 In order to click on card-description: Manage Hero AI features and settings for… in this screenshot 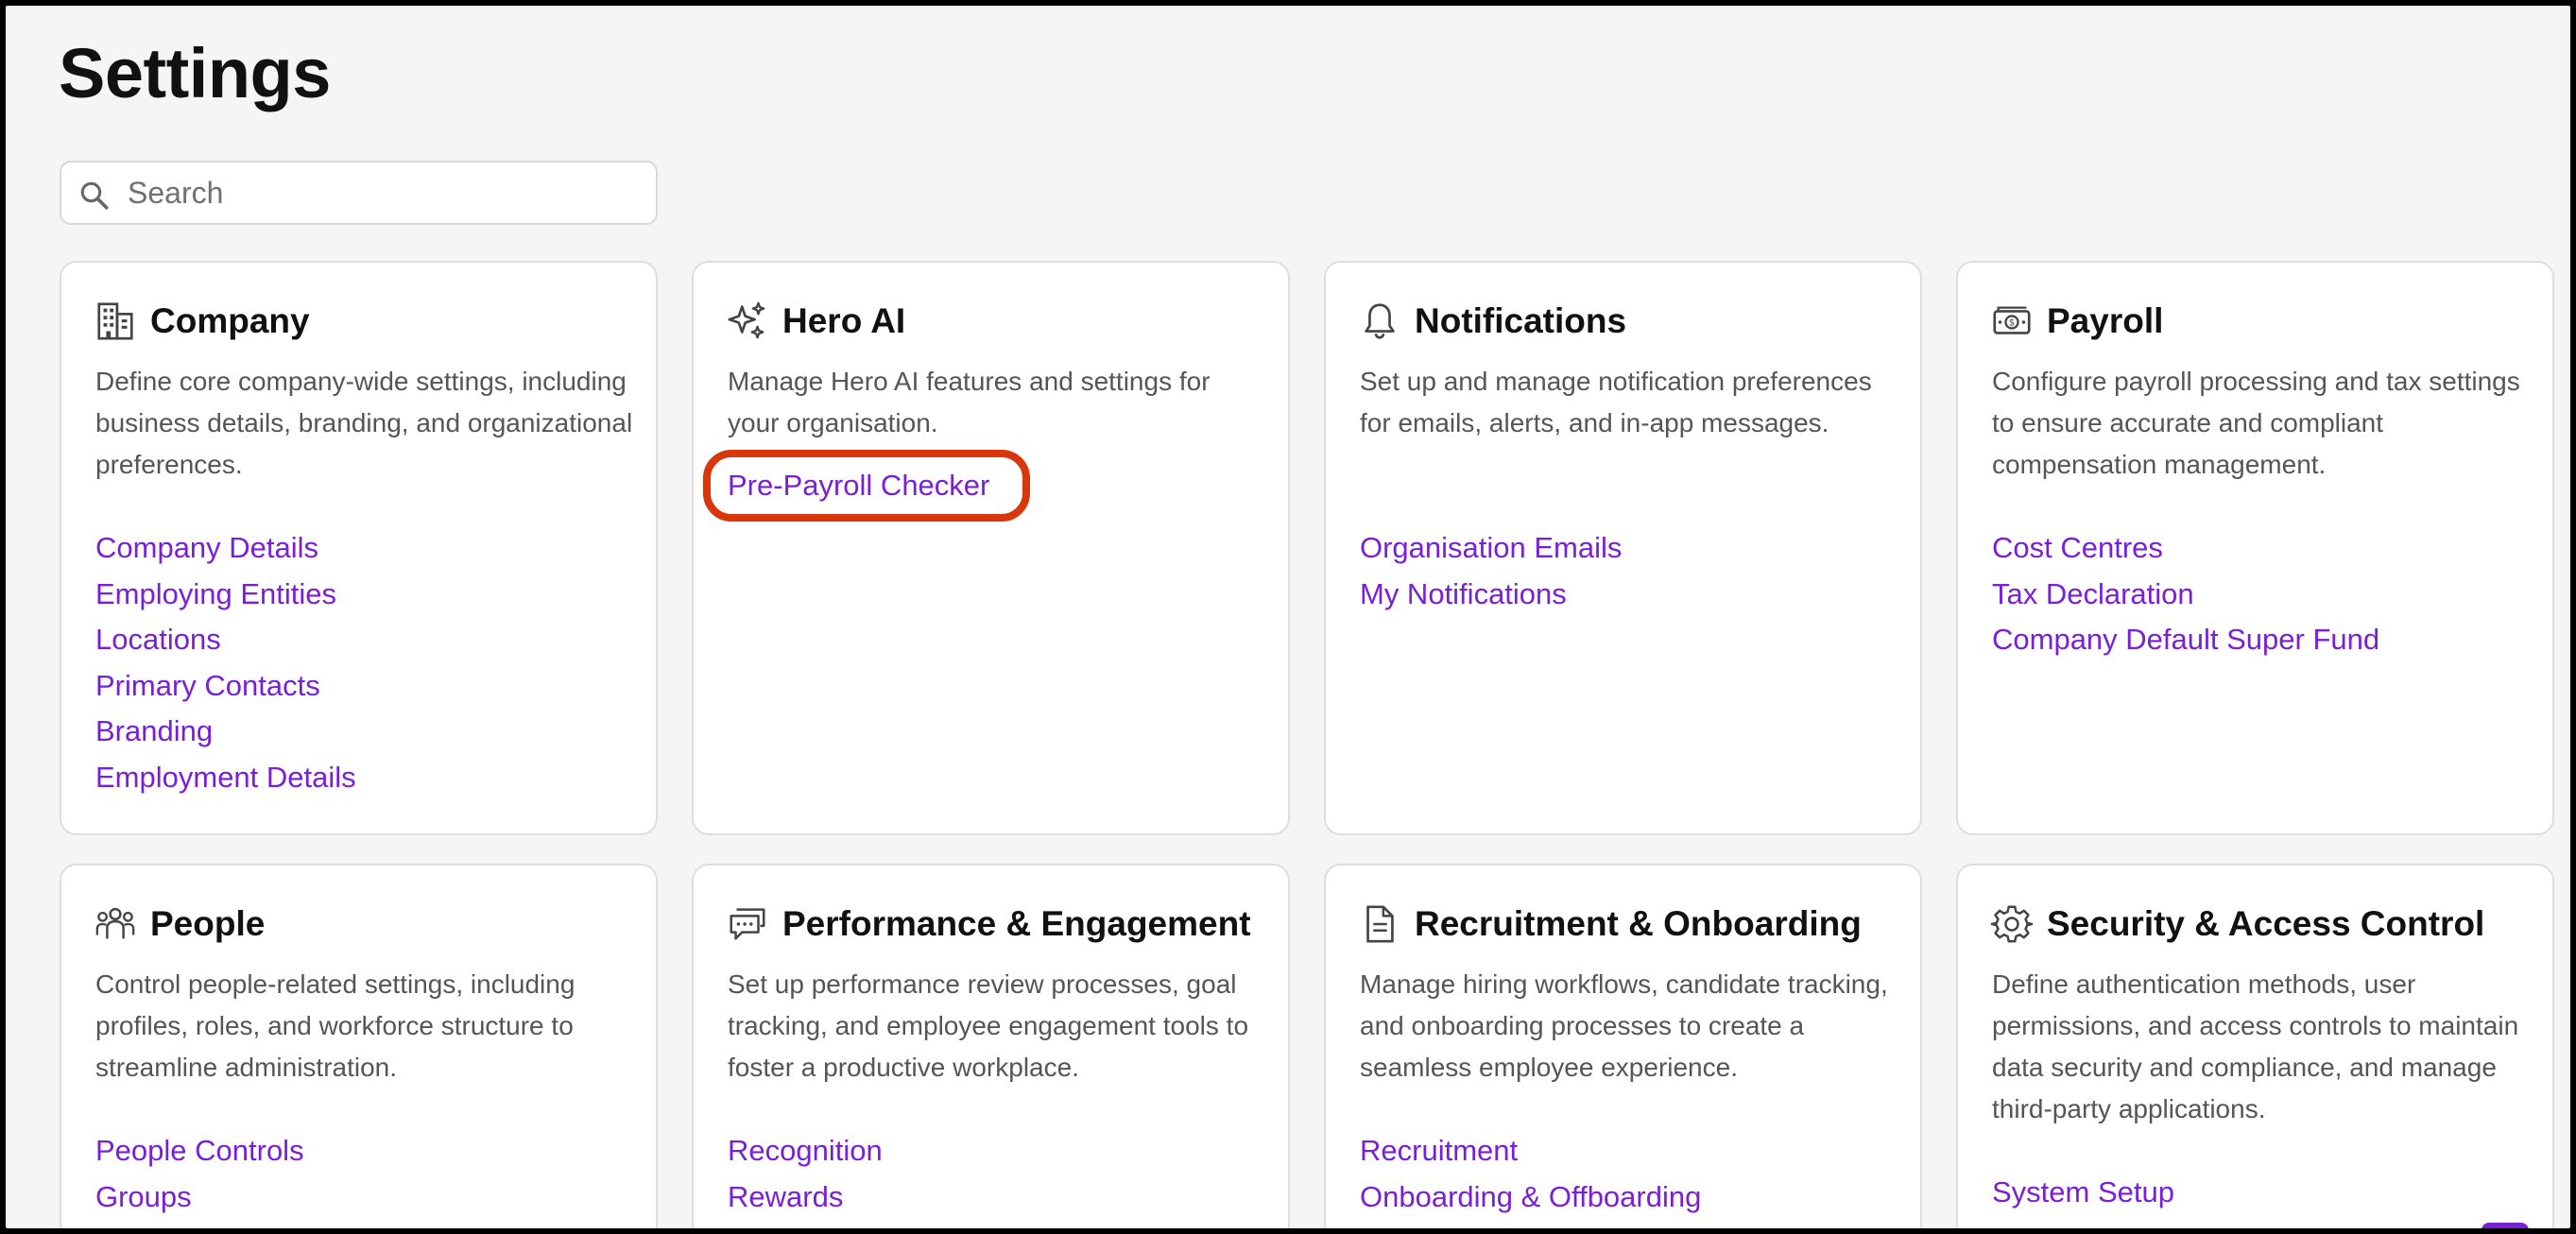, I will do `click(969, 402)`.